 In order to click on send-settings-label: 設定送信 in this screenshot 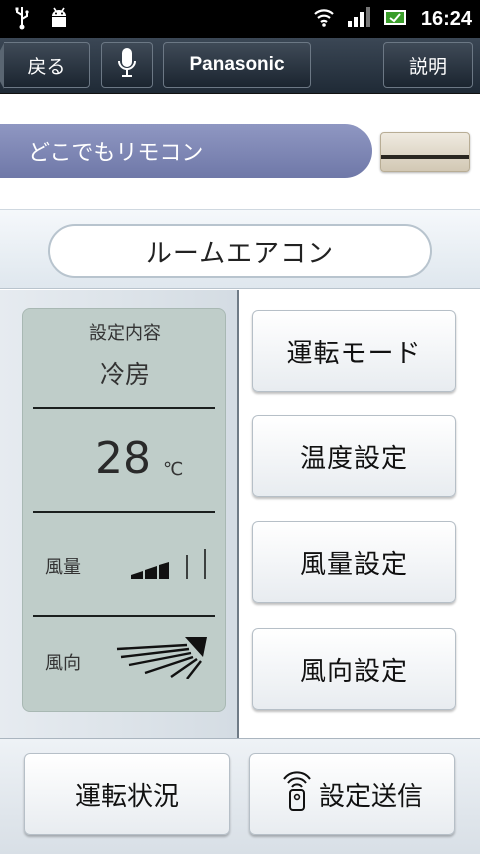, I will do `click(370, 796)`.